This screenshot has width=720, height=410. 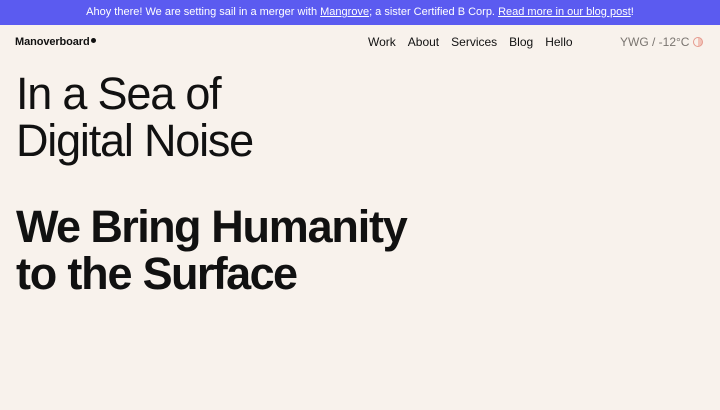 I want to click on hero-line-3-rest: Humanity, so click(x=303, y=226).